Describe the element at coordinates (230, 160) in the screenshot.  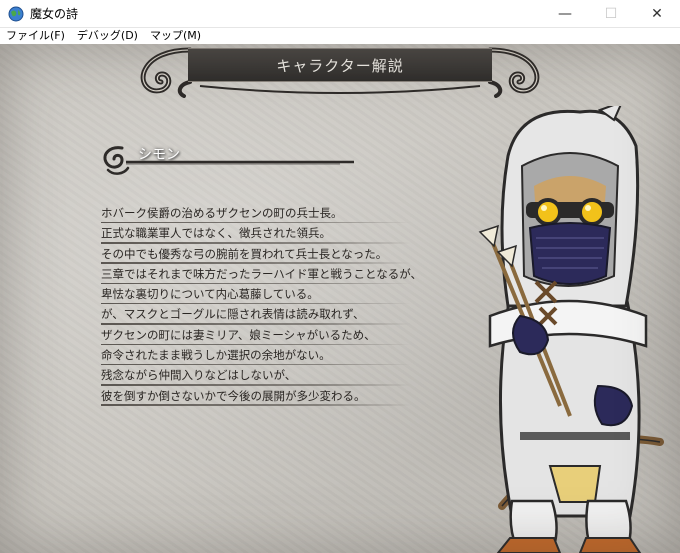
I see `character-name-header: シモン` at that location.